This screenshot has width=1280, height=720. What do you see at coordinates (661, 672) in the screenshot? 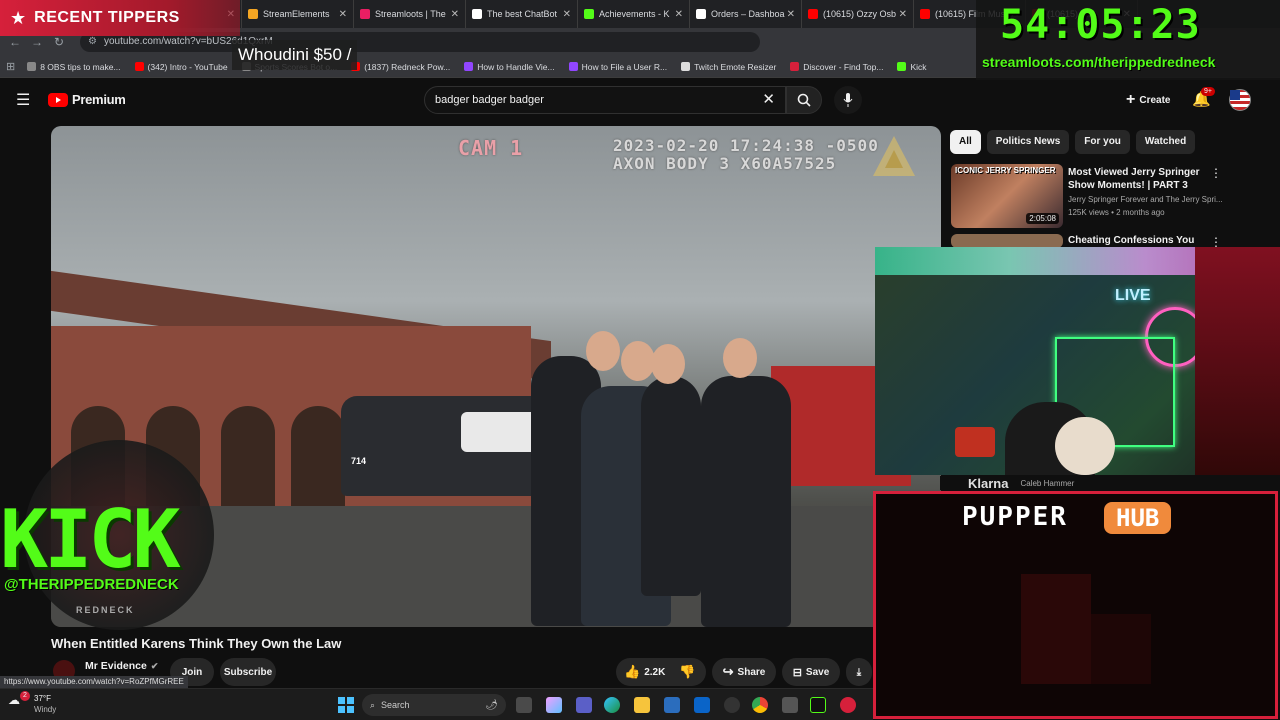
I see `like-button: 👍 2.2K 👎` at bounding box center [661, 672].